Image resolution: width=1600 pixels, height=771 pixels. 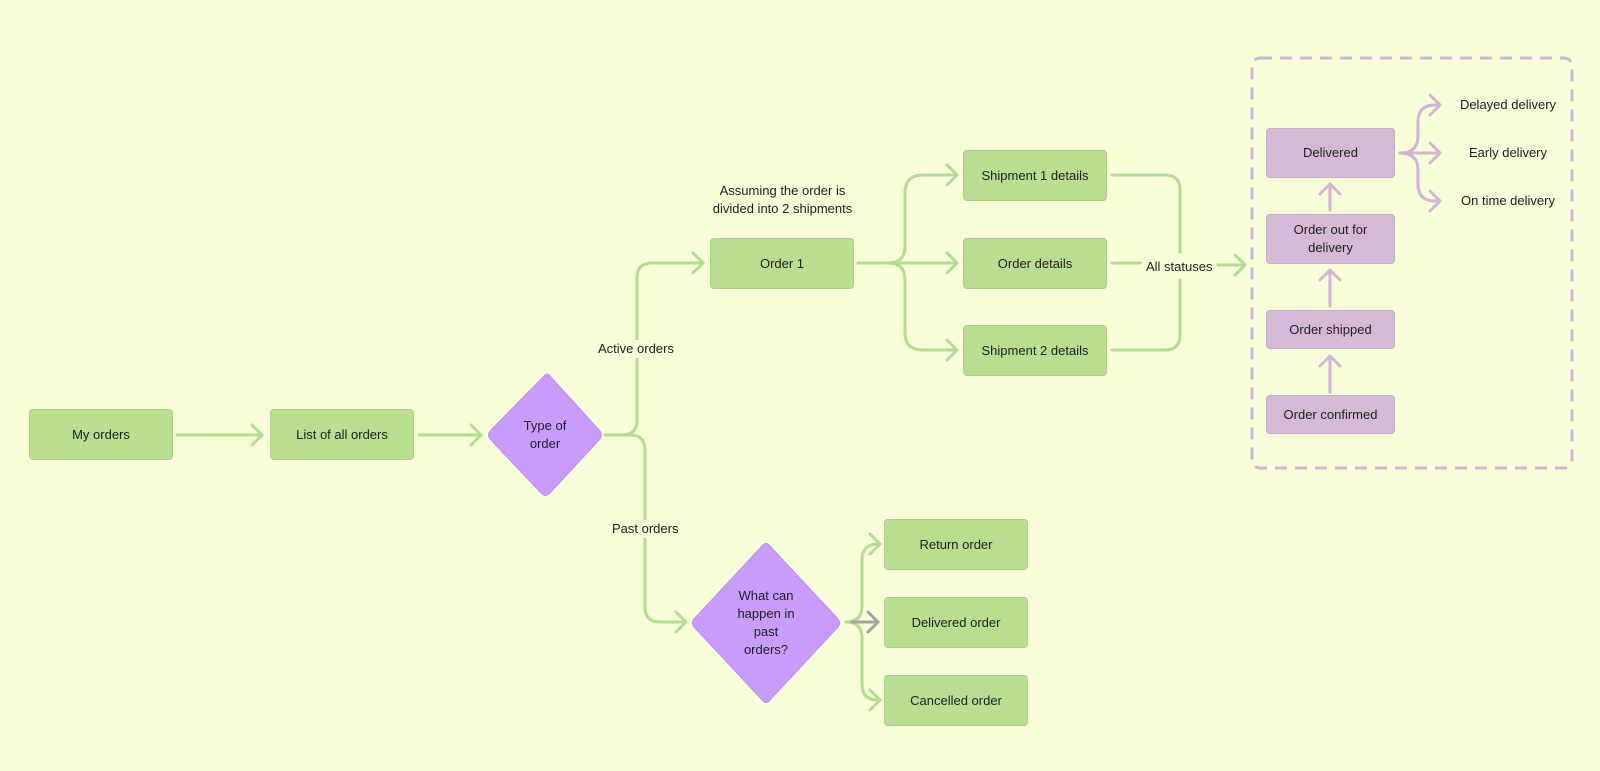 I want to click on node-label: Shipment 2 details, so click(x=1035, y=350).